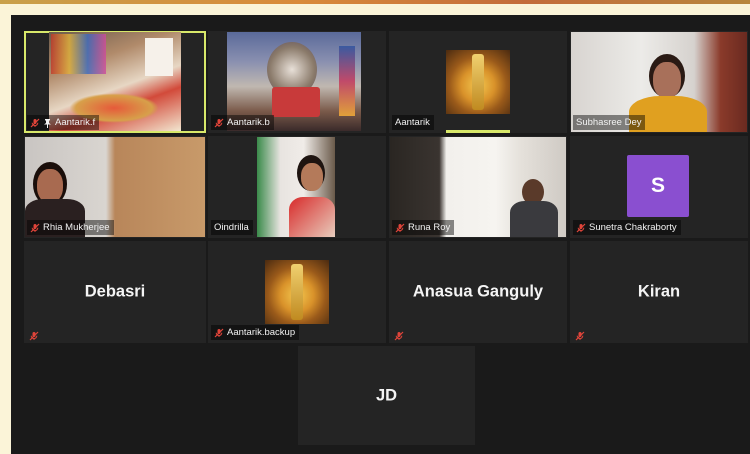 This screenshot has height=454, width=750. I want to click on participant-tile-kiran: Kiran, so click(659, 292).